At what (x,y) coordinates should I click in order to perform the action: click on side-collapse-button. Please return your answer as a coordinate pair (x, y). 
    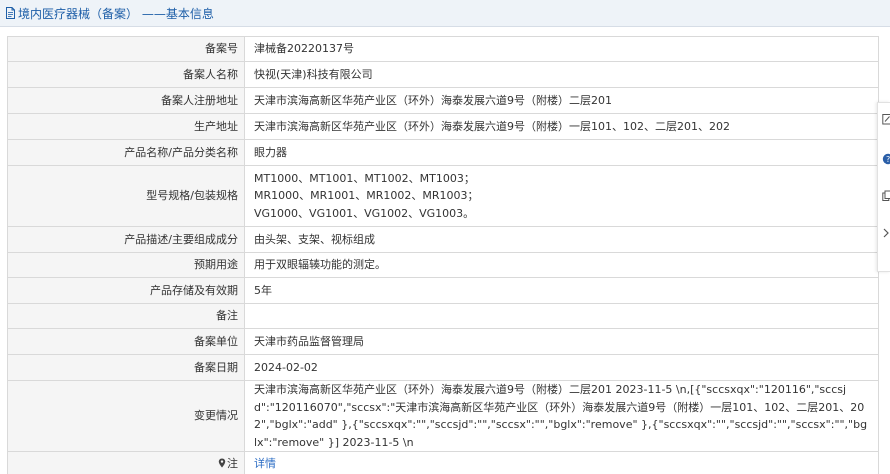
    Looking at the image, I should click on (886, 233).